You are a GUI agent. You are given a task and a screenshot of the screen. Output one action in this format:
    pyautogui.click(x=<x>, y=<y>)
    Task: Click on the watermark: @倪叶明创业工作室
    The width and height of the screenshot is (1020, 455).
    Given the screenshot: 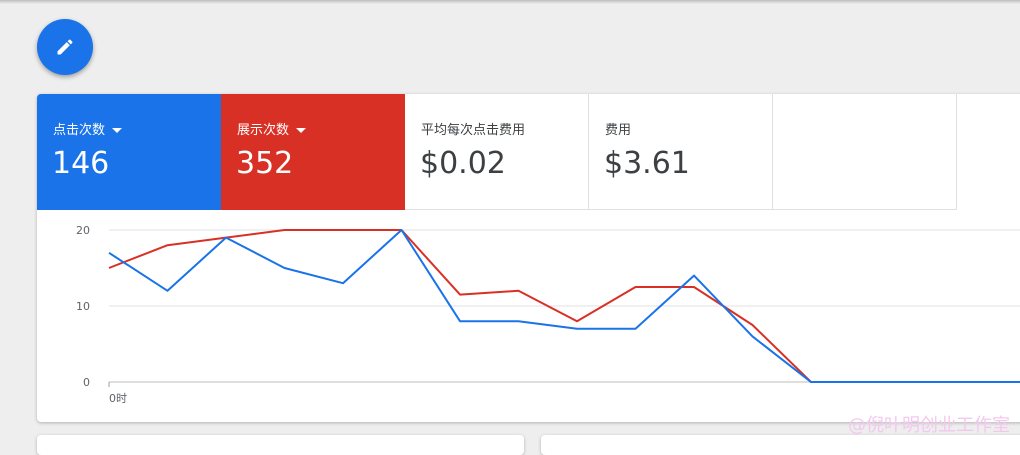 What is the action you would take?
    pyautogui.click(x=929, y=425)
    